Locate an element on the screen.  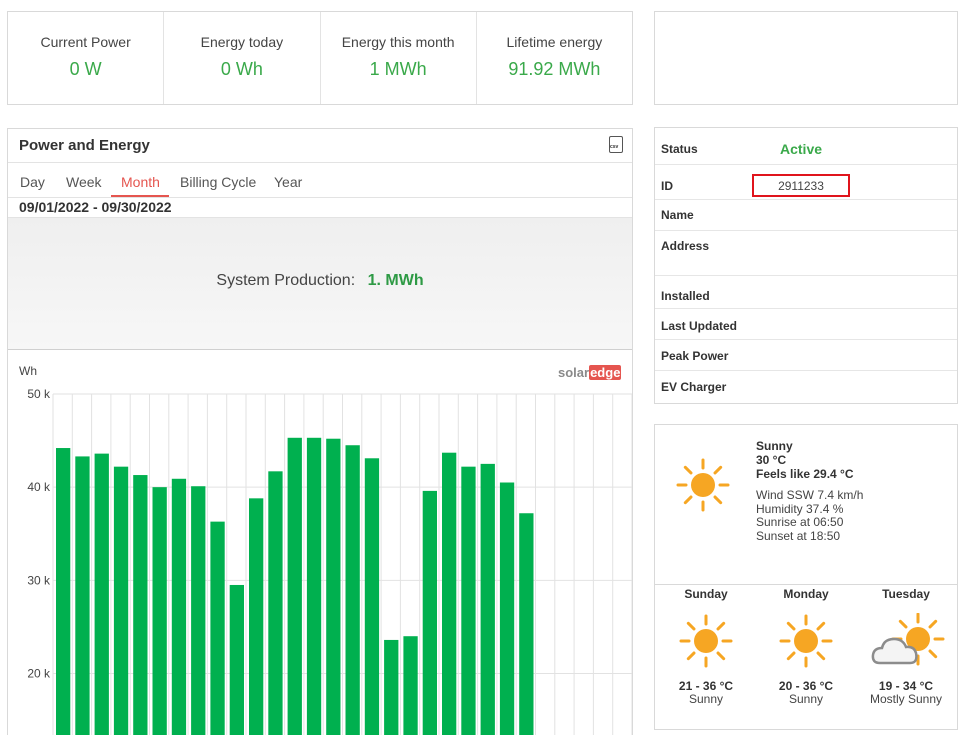
ev-charger-label: EV Charger is located at coordinates (694, 387).